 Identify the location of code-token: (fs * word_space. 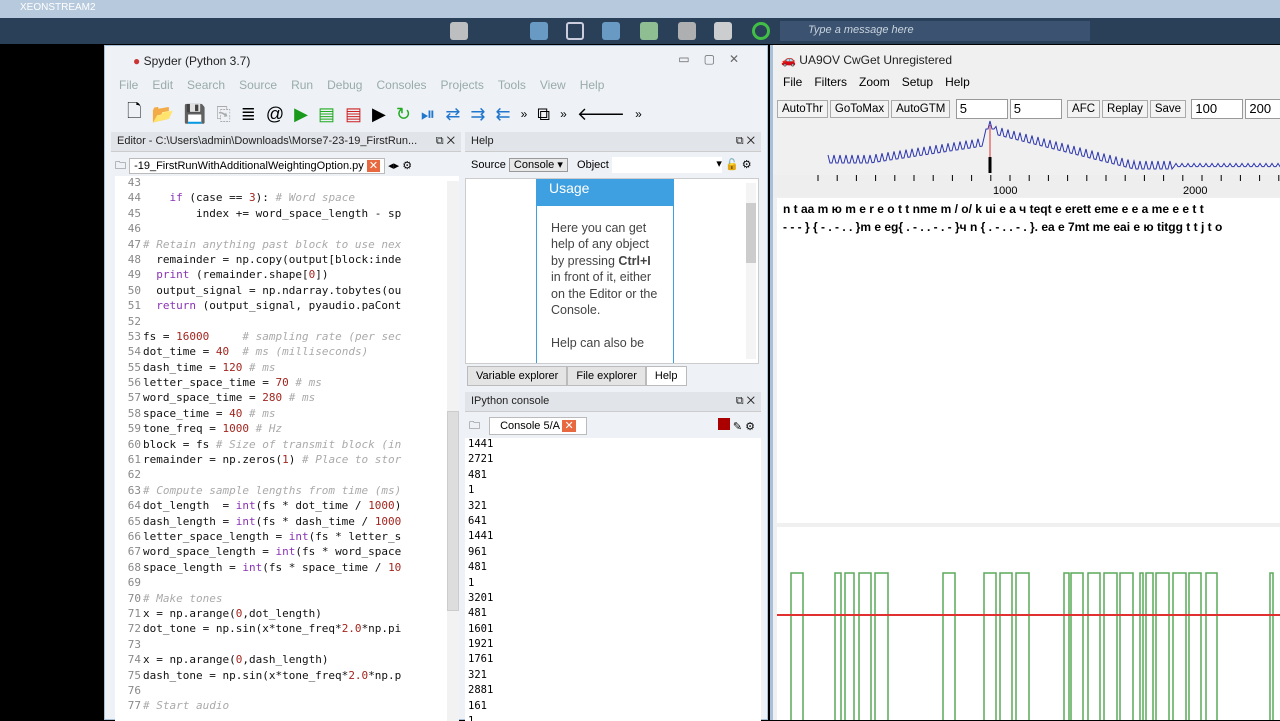
(348, 552).